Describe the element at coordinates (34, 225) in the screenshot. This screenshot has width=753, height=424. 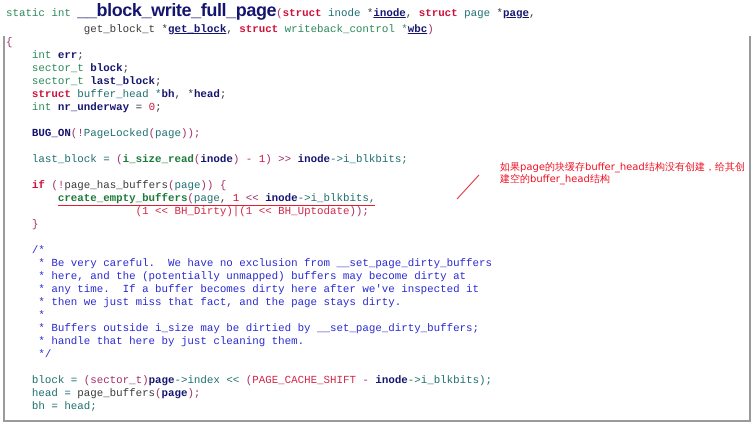
I see `code-line: }` at that location.